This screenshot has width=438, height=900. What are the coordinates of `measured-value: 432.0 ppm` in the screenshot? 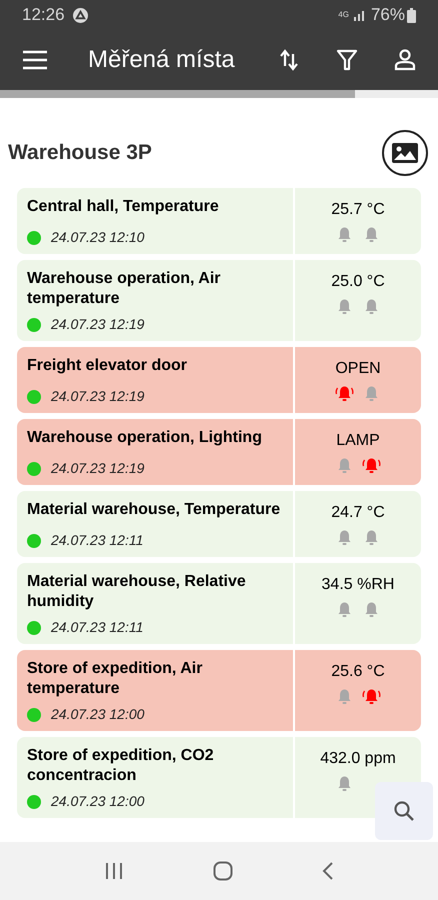 It's located at (358, 759).